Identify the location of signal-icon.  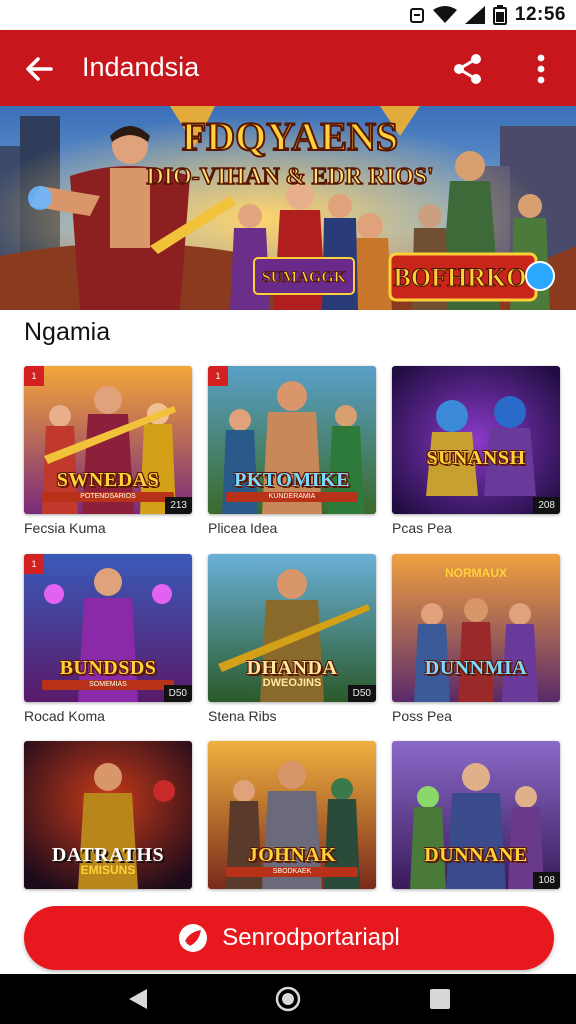
(474, 15).